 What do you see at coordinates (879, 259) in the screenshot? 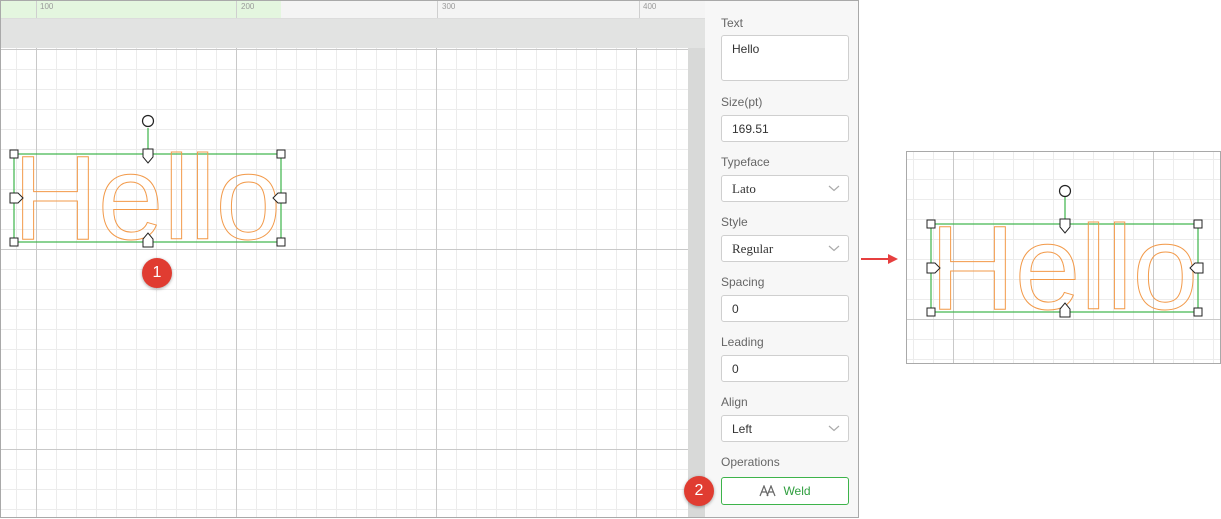
I see `arrow-right-icon` at bounding box center [879, 259].